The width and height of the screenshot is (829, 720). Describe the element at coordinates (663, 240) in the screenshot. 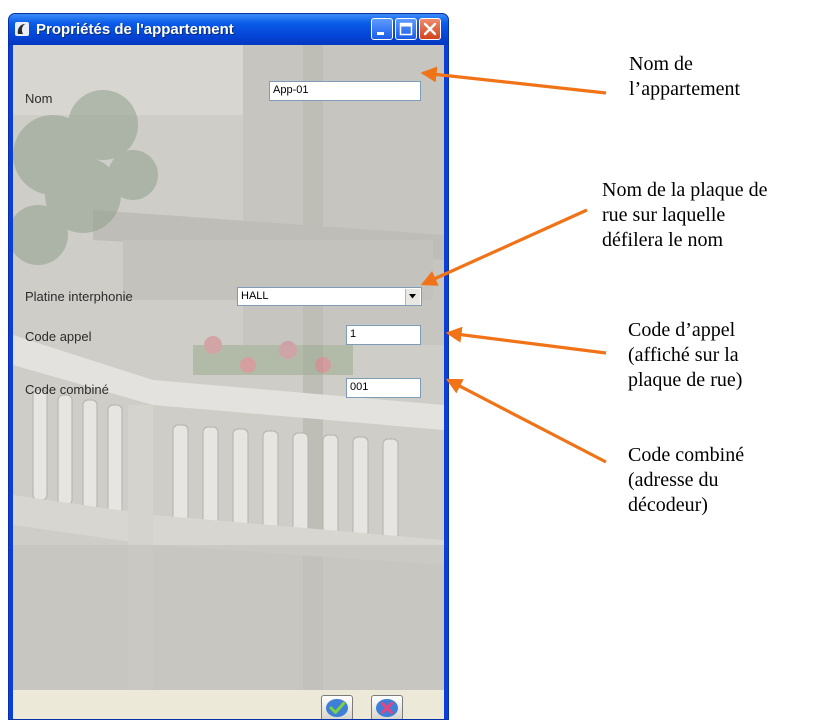

I see `annotation-line: défilera le nom` at that location.